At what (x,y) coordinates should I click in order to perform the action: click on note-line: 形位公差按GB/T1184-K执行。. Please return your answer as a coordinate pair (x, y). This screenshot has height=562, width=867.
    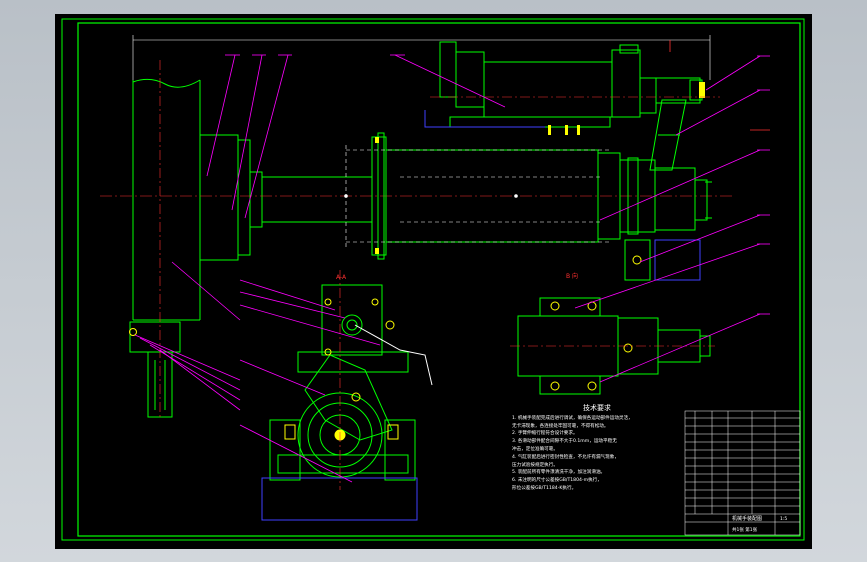
    Looking at the image, I should click on (544, 488).